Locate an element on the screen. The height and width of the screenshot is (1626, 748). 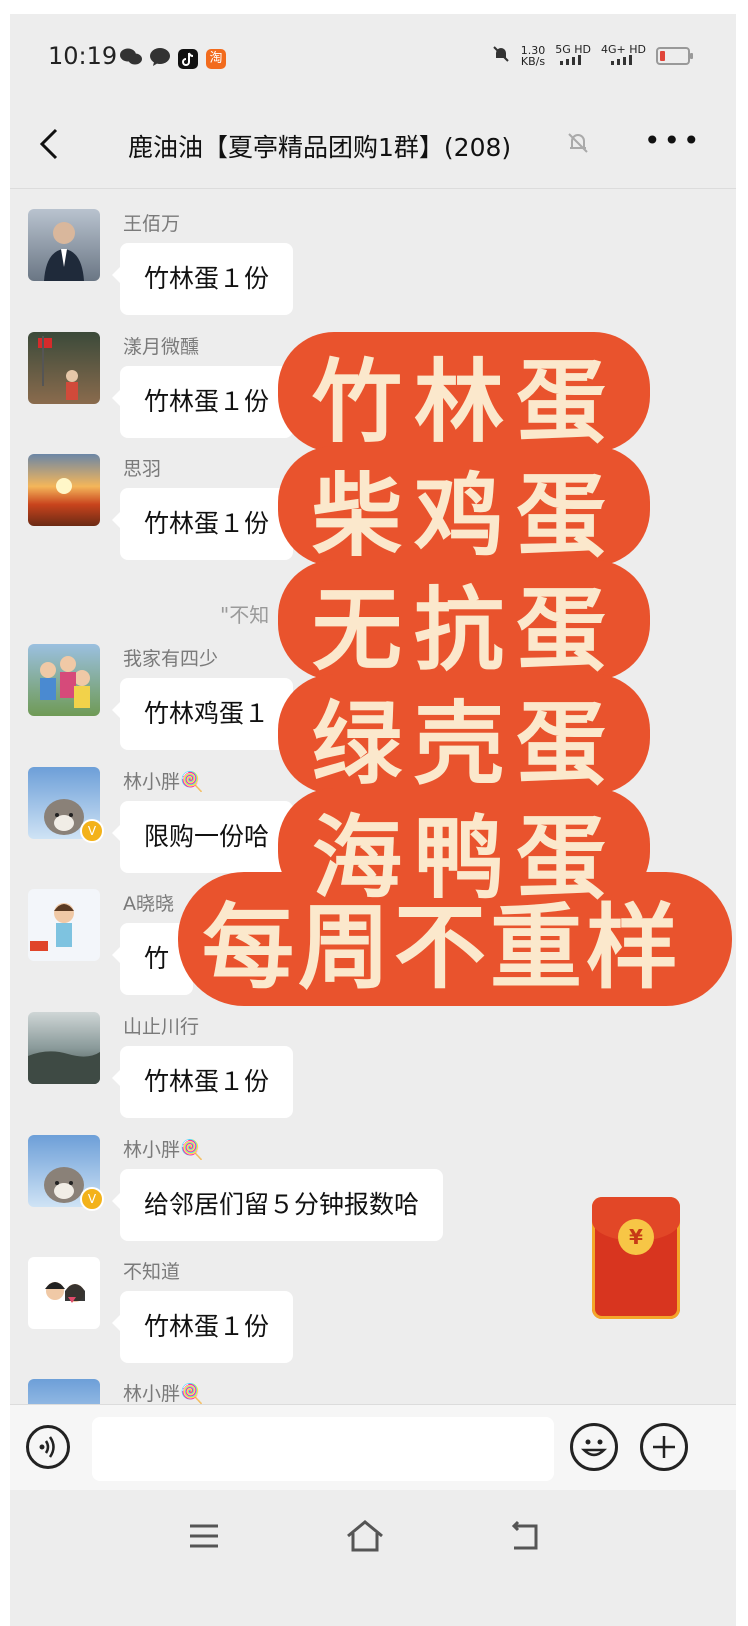
menu-icon is located at coordinates (204, 1536).